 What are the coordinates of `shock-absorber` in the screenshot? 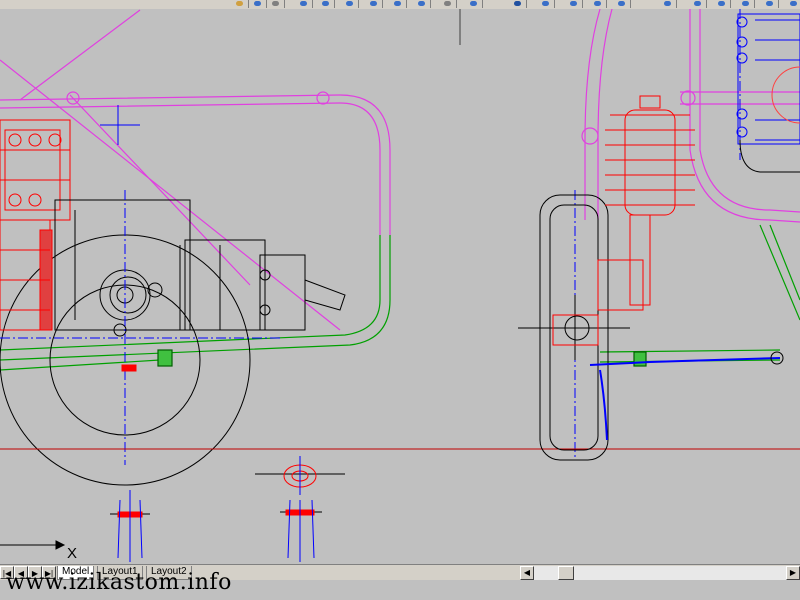 It's located at (623, 220).